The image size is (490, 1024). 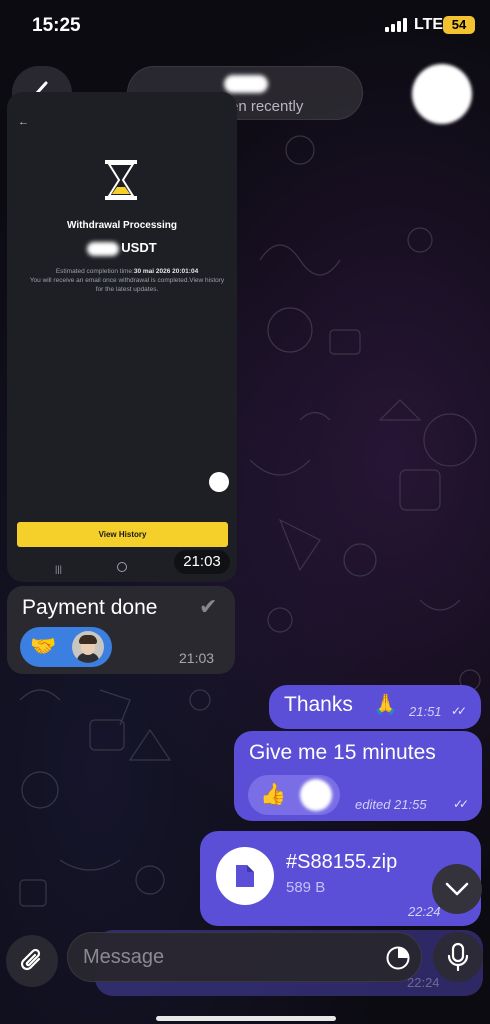 I want to click on scroll-down-button, so click(x=457, y=889).